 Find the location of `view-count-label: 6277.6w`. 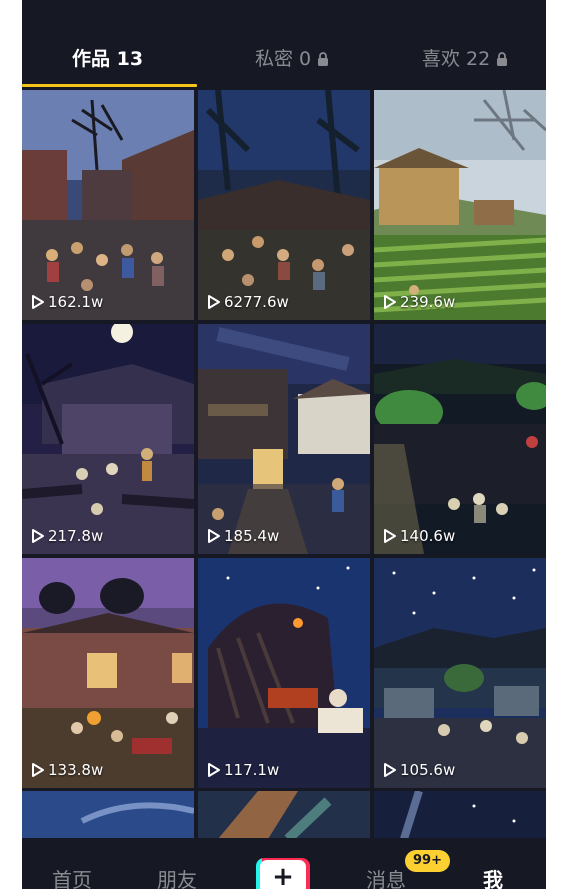

view-count-label: 6277.6w is located at coordinates (256, 302).